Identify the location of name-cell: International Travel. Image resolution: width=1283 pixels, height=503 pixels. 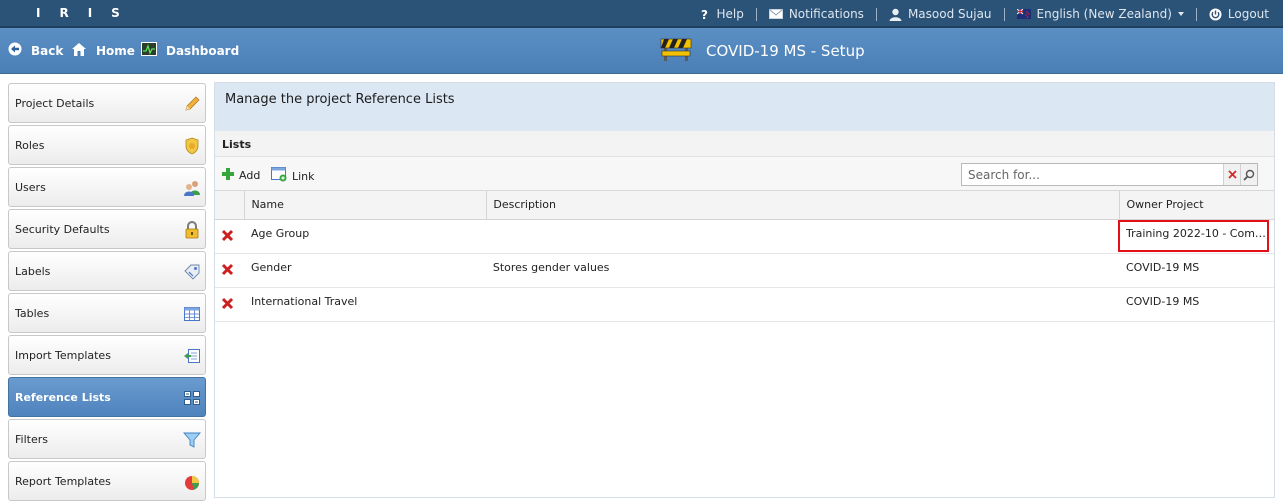
(365, 304).